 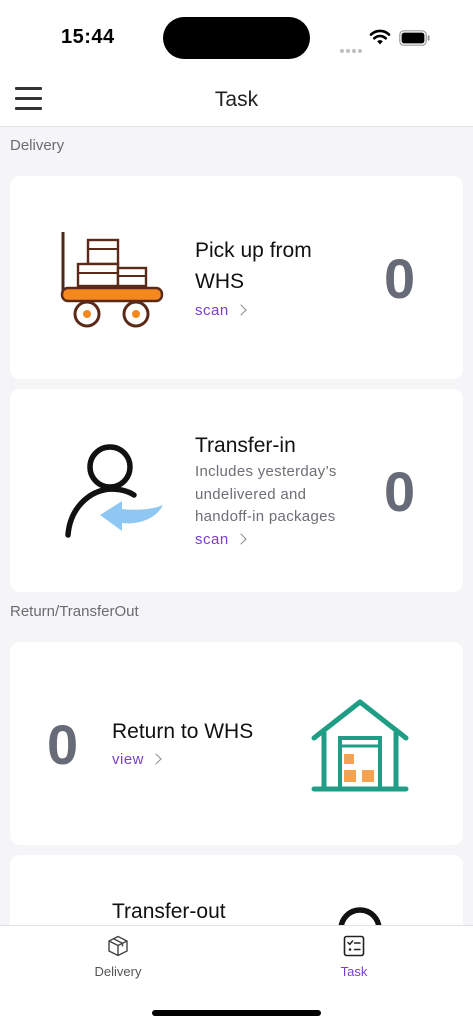 I want to click on status-time: 15:44, so click(x=88, y=37).